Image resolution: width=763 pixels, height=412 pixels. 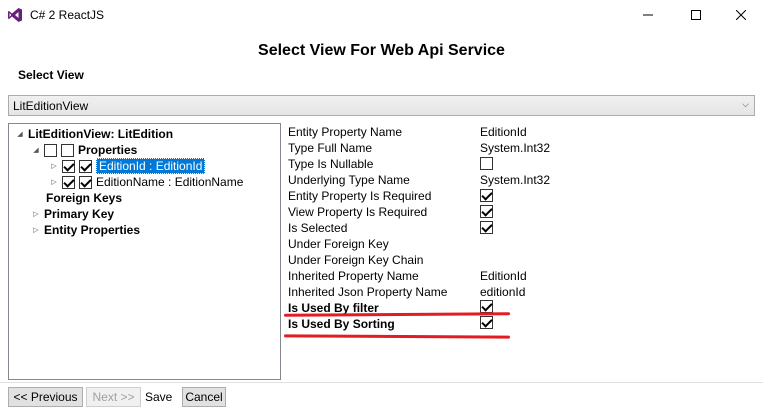 I want to click on is-selected-label: Is Selected, so click(x=318, y=228).